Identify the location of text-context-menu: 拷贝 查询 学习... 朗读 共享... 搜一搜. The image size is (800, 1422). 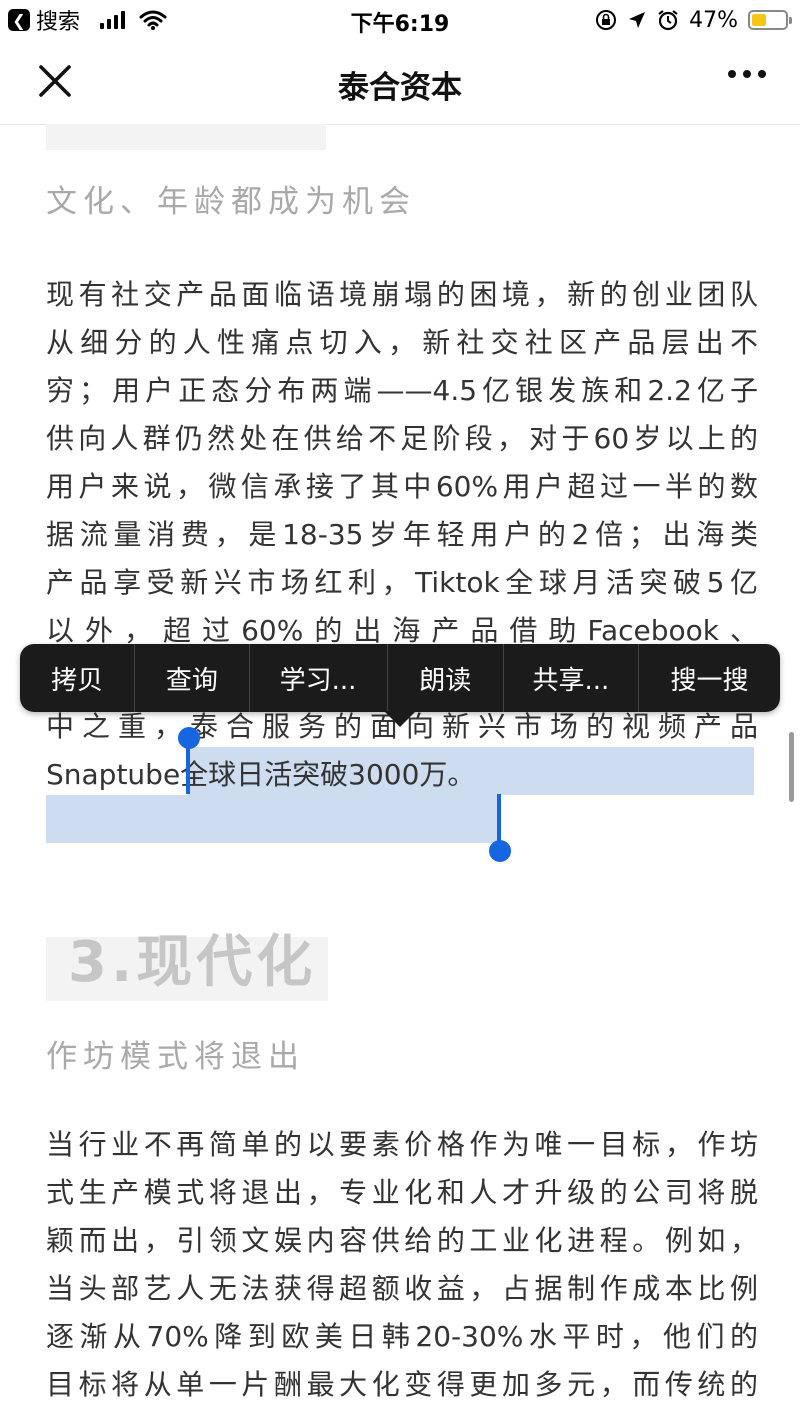
(400, 678).